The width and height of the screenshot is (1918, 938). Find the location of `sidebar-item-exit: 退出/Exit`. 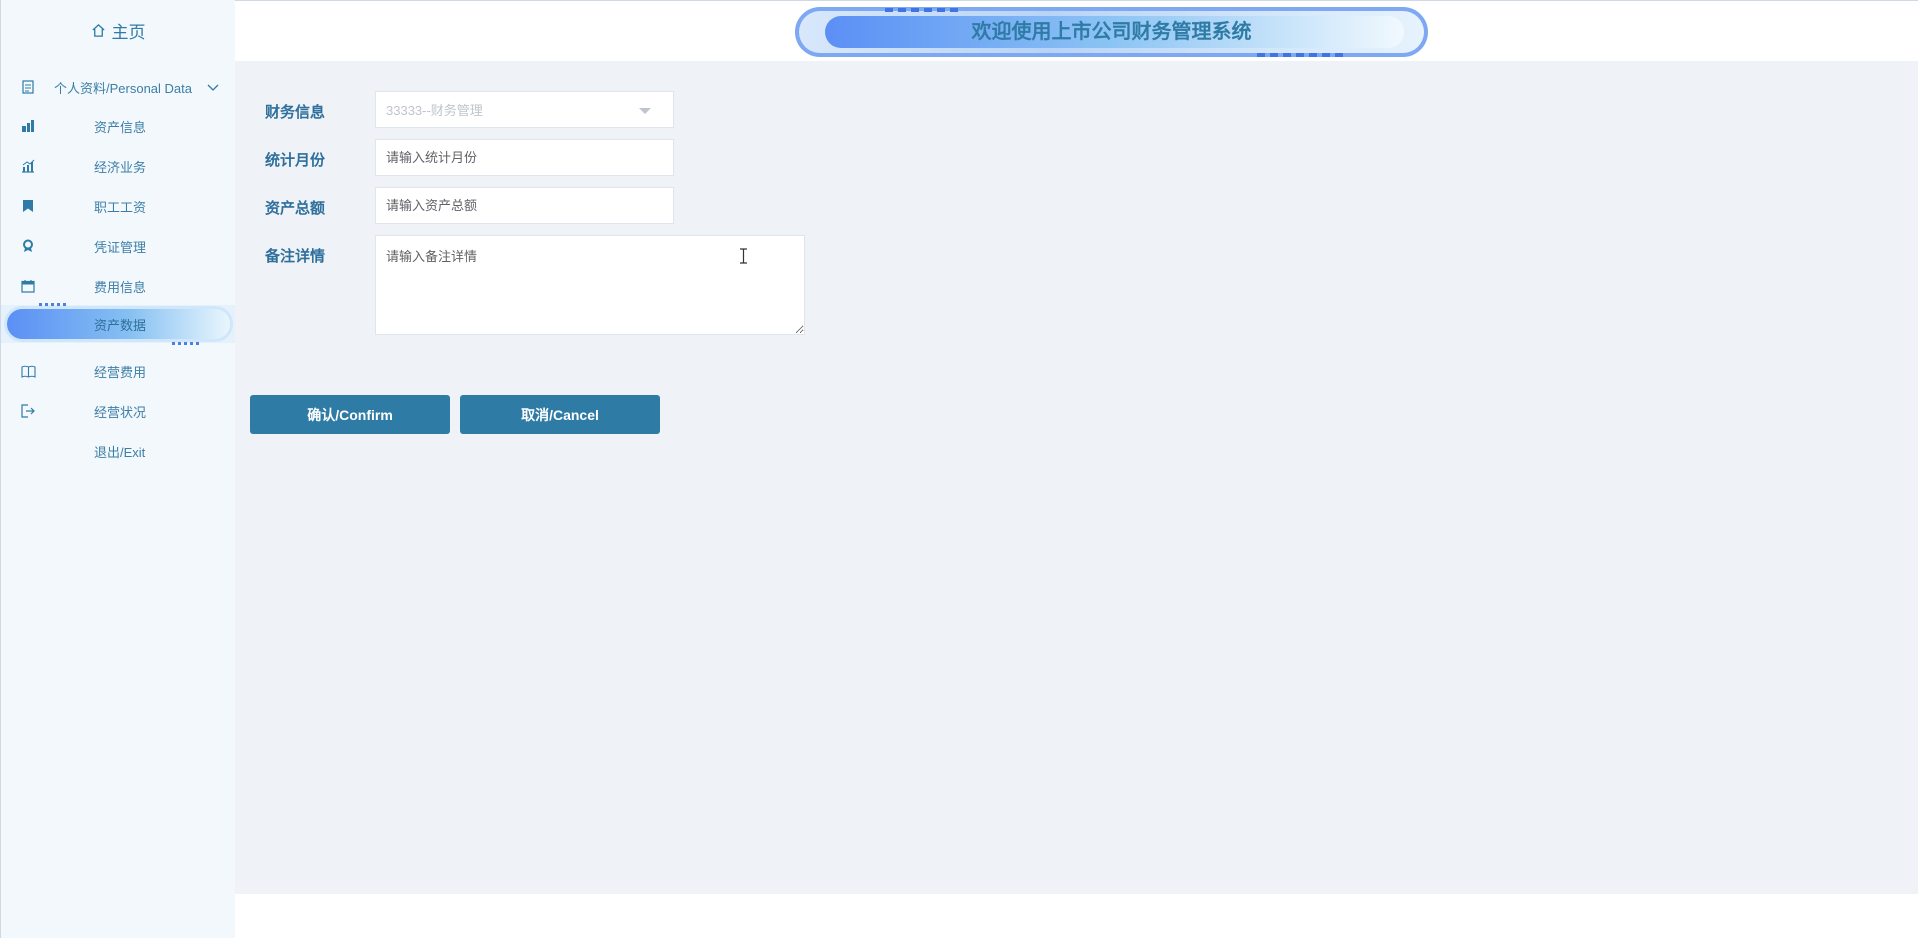

sidebar-item-exit: 退出/Exit is located at coordinates (118, 451).